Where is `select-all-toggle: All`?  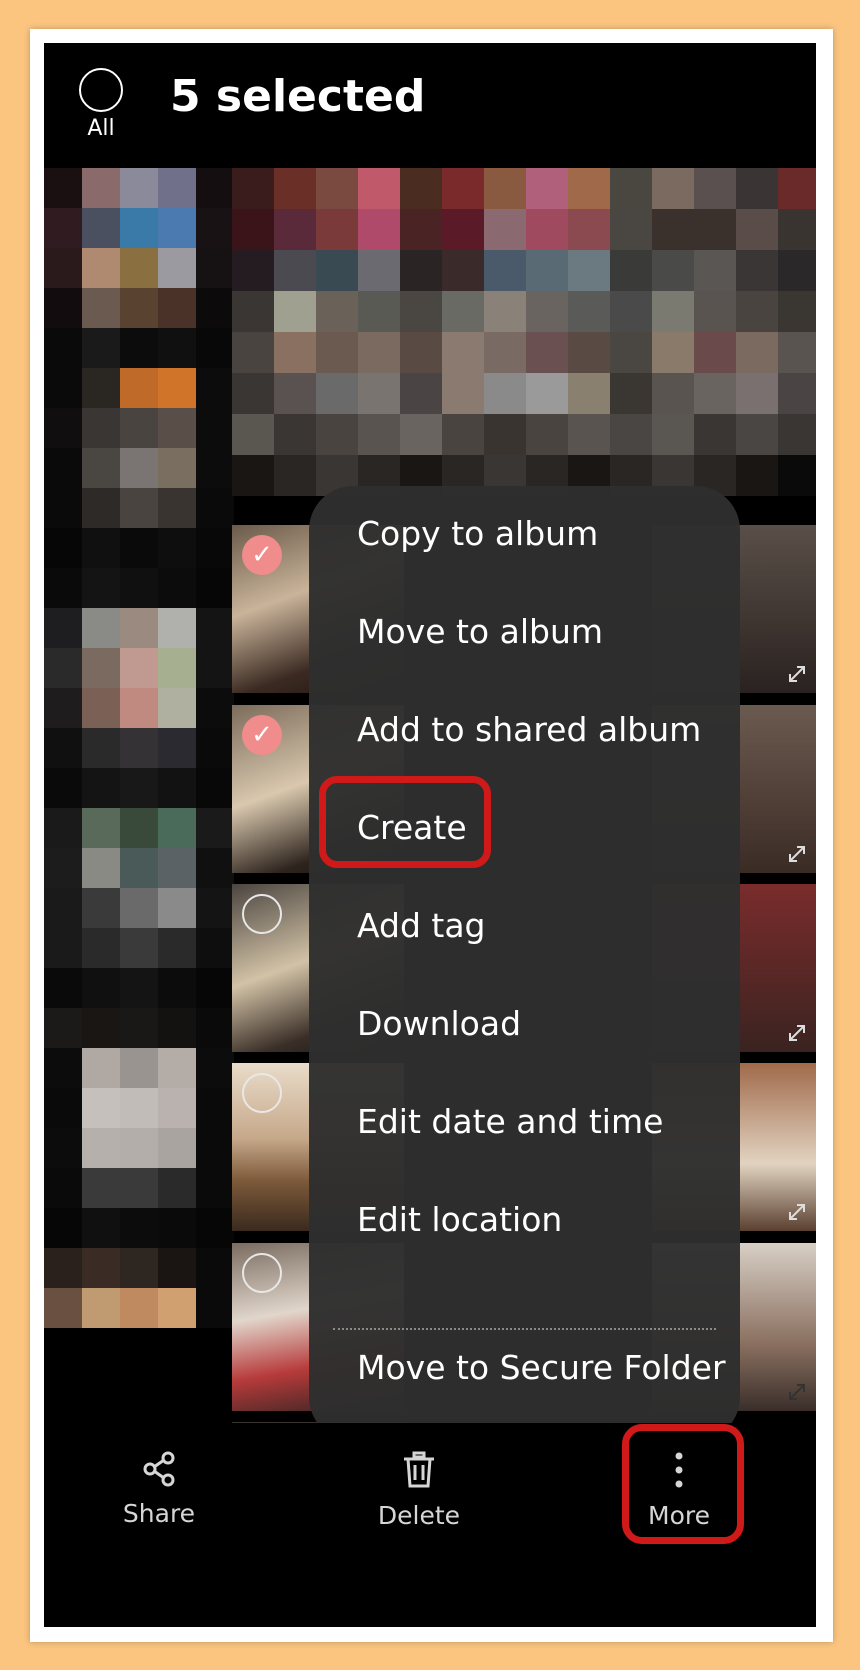
select-all-toggle: All is located at coordinates (101, 104).